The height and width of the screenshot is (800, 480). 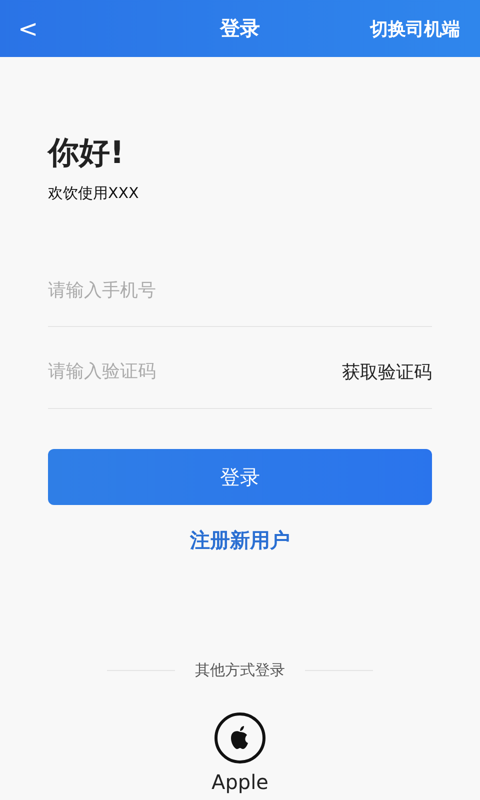 What do you see at coordinates (195, 372) in the screenshot?
I see `code-field: 请输入验证码` at bounding box center [195, 372].